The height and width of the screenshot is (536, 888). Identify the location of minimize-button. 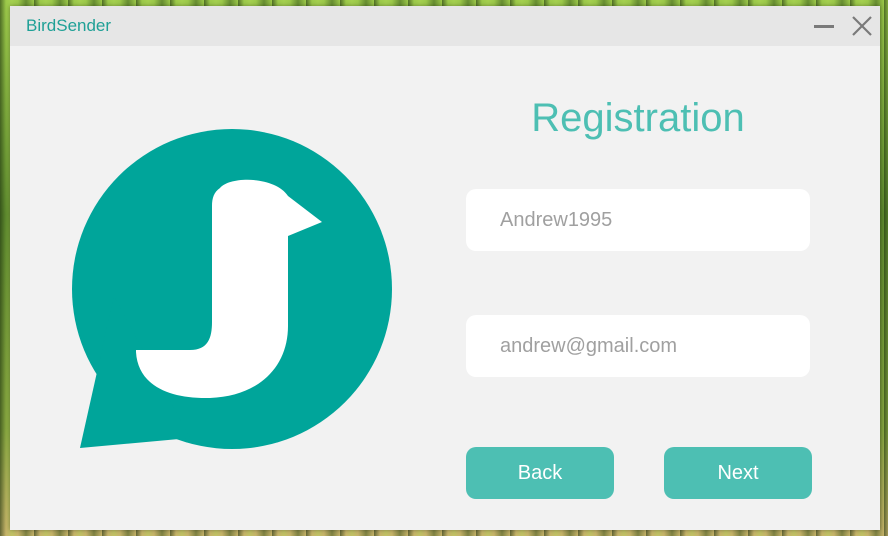
(824, 26).